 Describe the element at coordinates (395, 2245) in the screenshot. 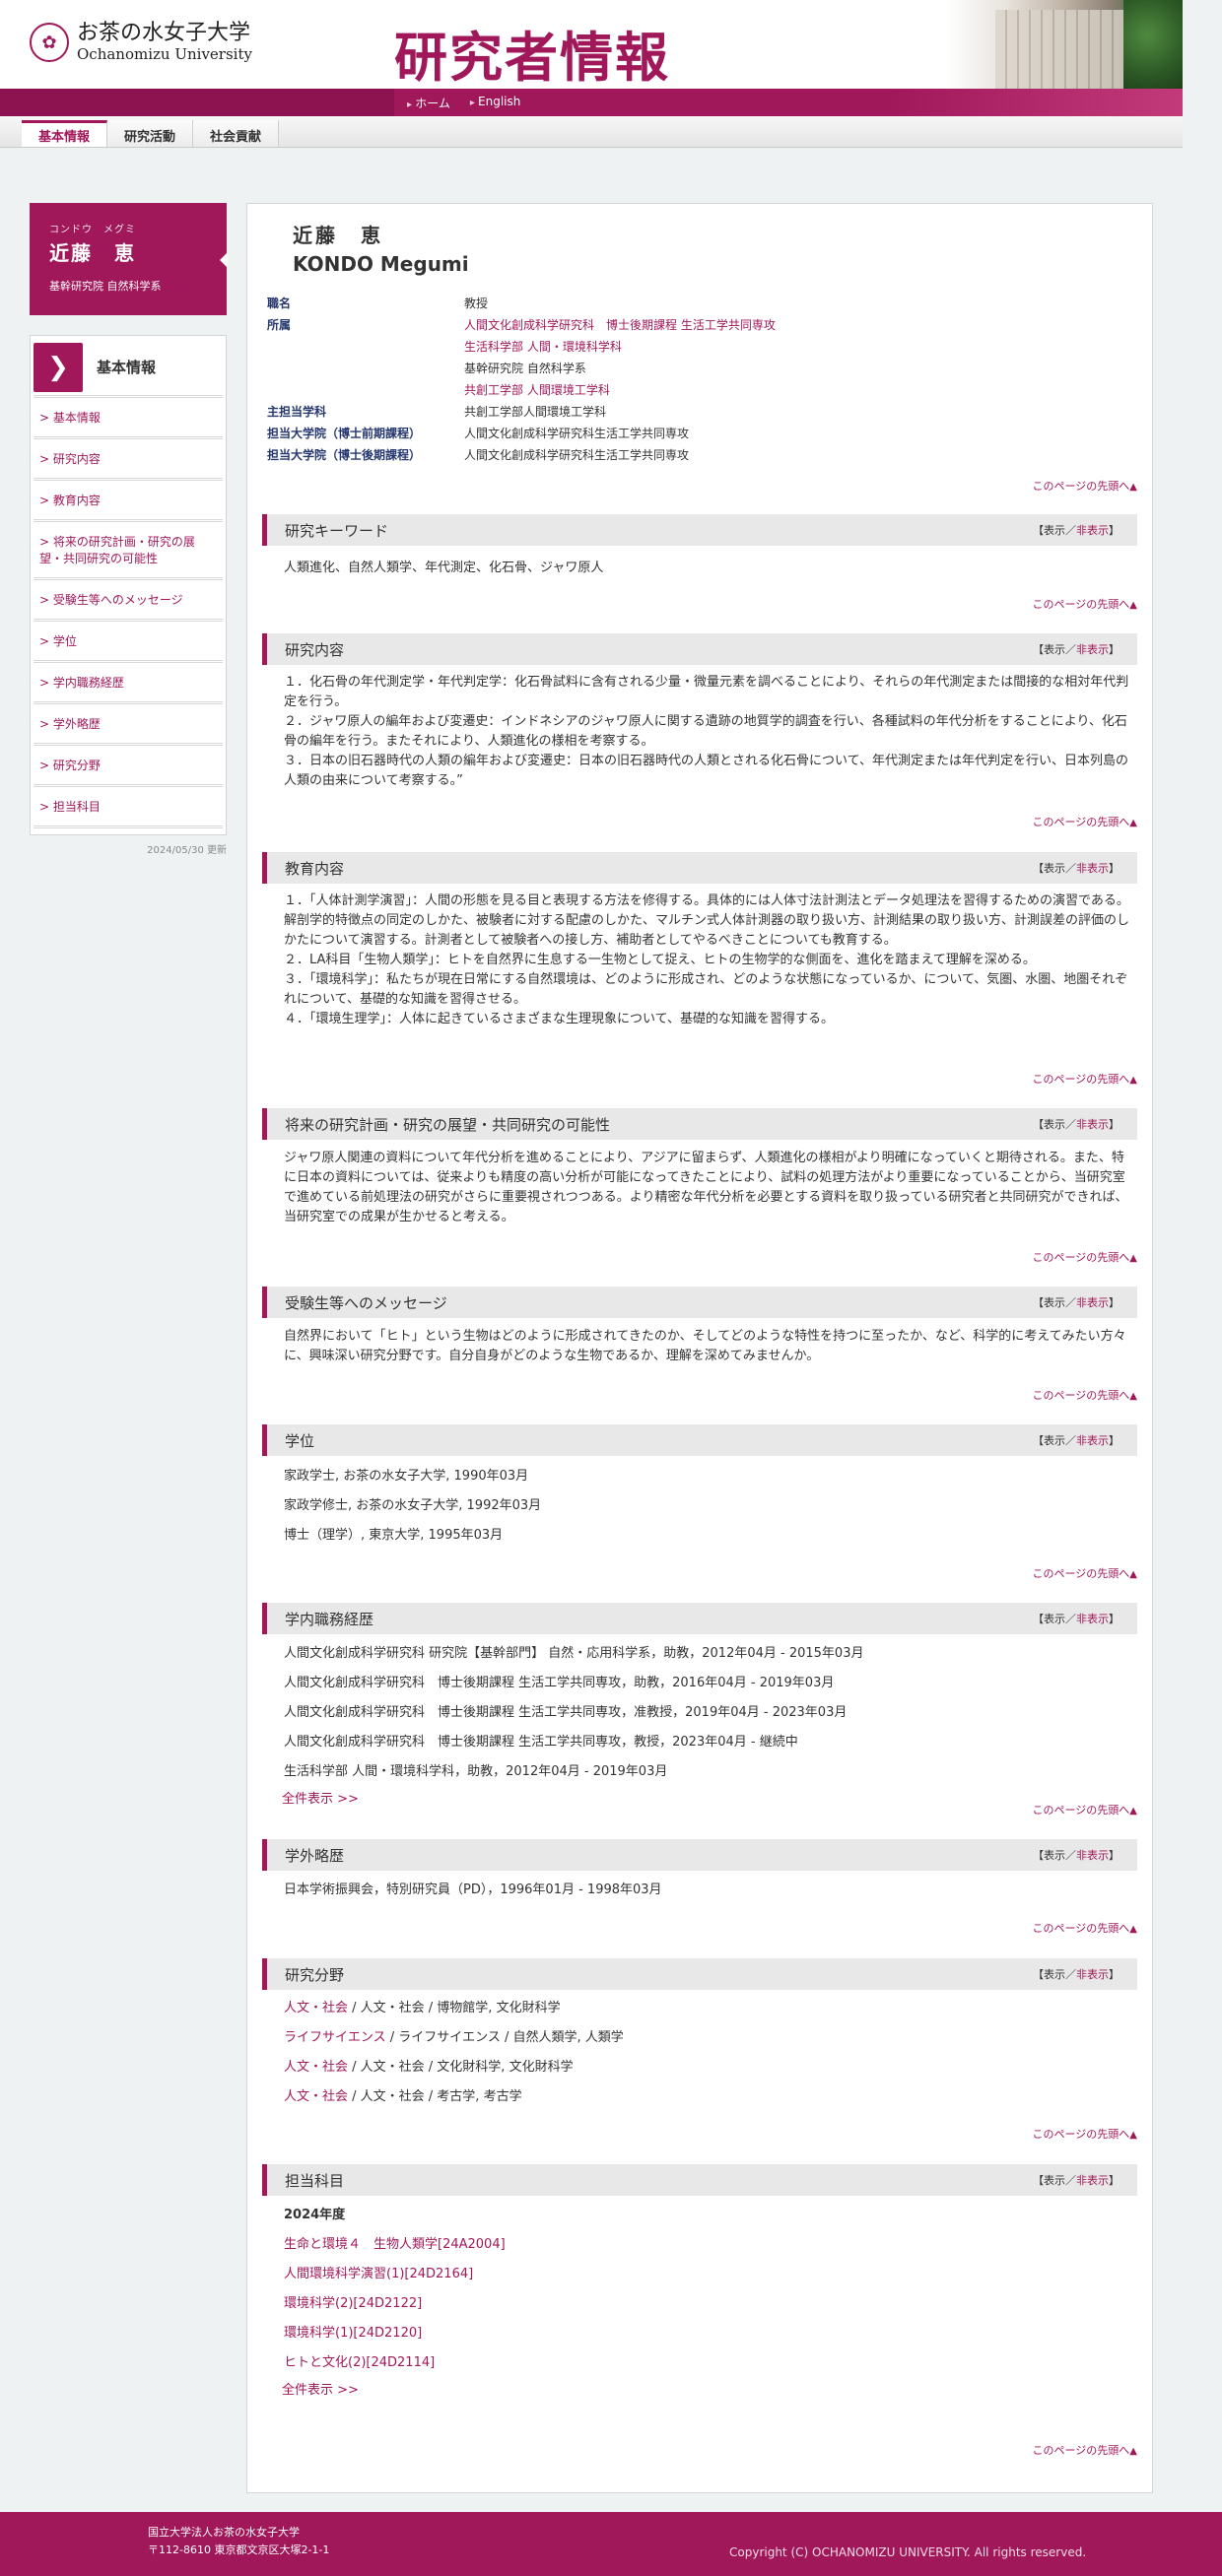

I see `course-link: 生命と環境４ 生物人類学[24A2004]` at that location.